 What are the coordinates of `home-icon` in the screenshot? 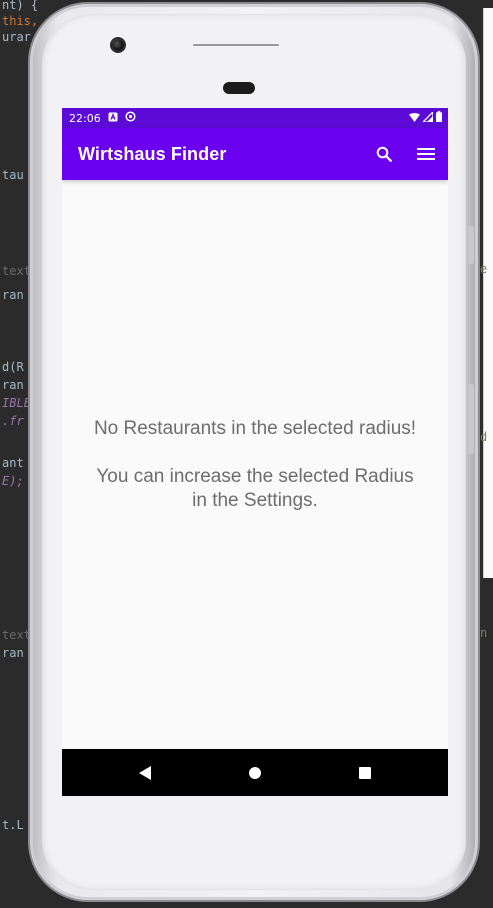 It's located at (255, 772).